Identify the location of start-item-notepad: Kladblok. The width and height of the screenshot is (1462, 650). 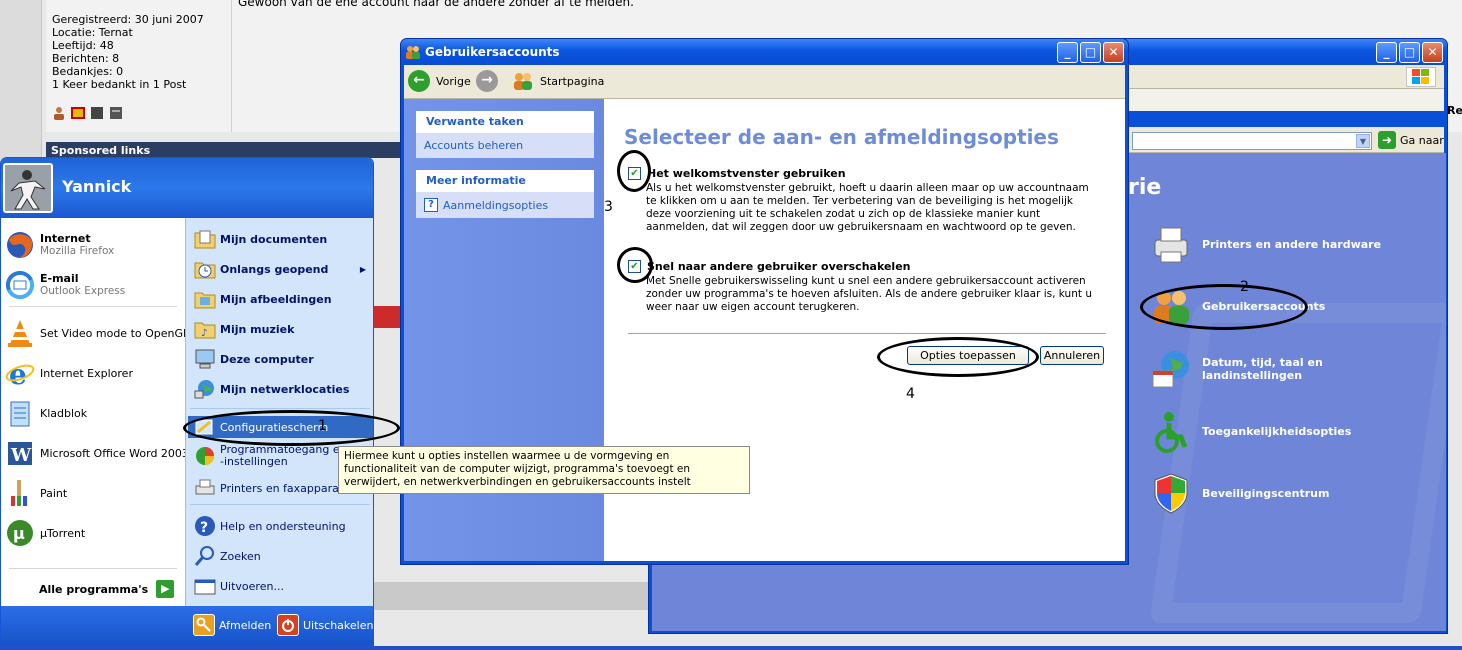
(94, 413).